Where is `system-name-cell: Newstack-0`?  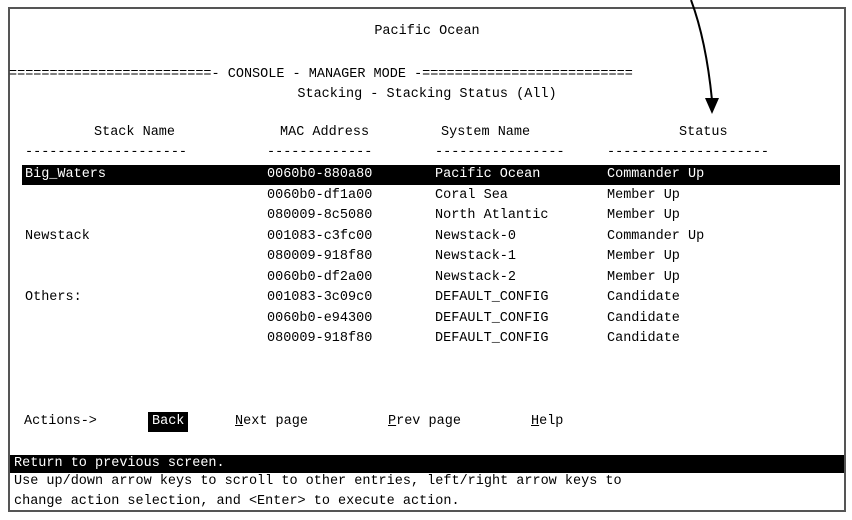 system-name-cell: Newstack-0 is located at coordinates (476, 236).